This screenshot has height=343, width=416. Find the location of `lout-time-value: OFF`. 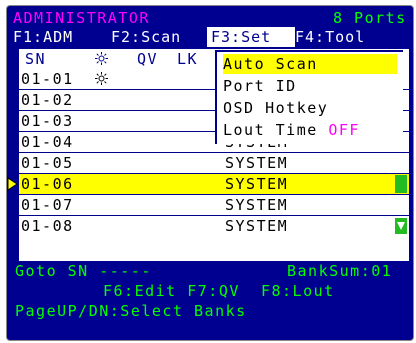

lout-time-value: OFF is located at coordinates (344, 130).